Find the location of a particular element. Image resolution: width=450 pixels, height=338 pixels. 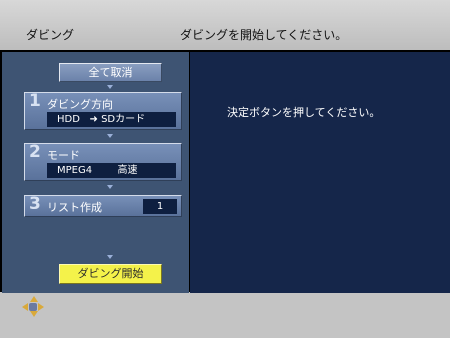

dpad-down-icon is located at coordinates (34, 314).